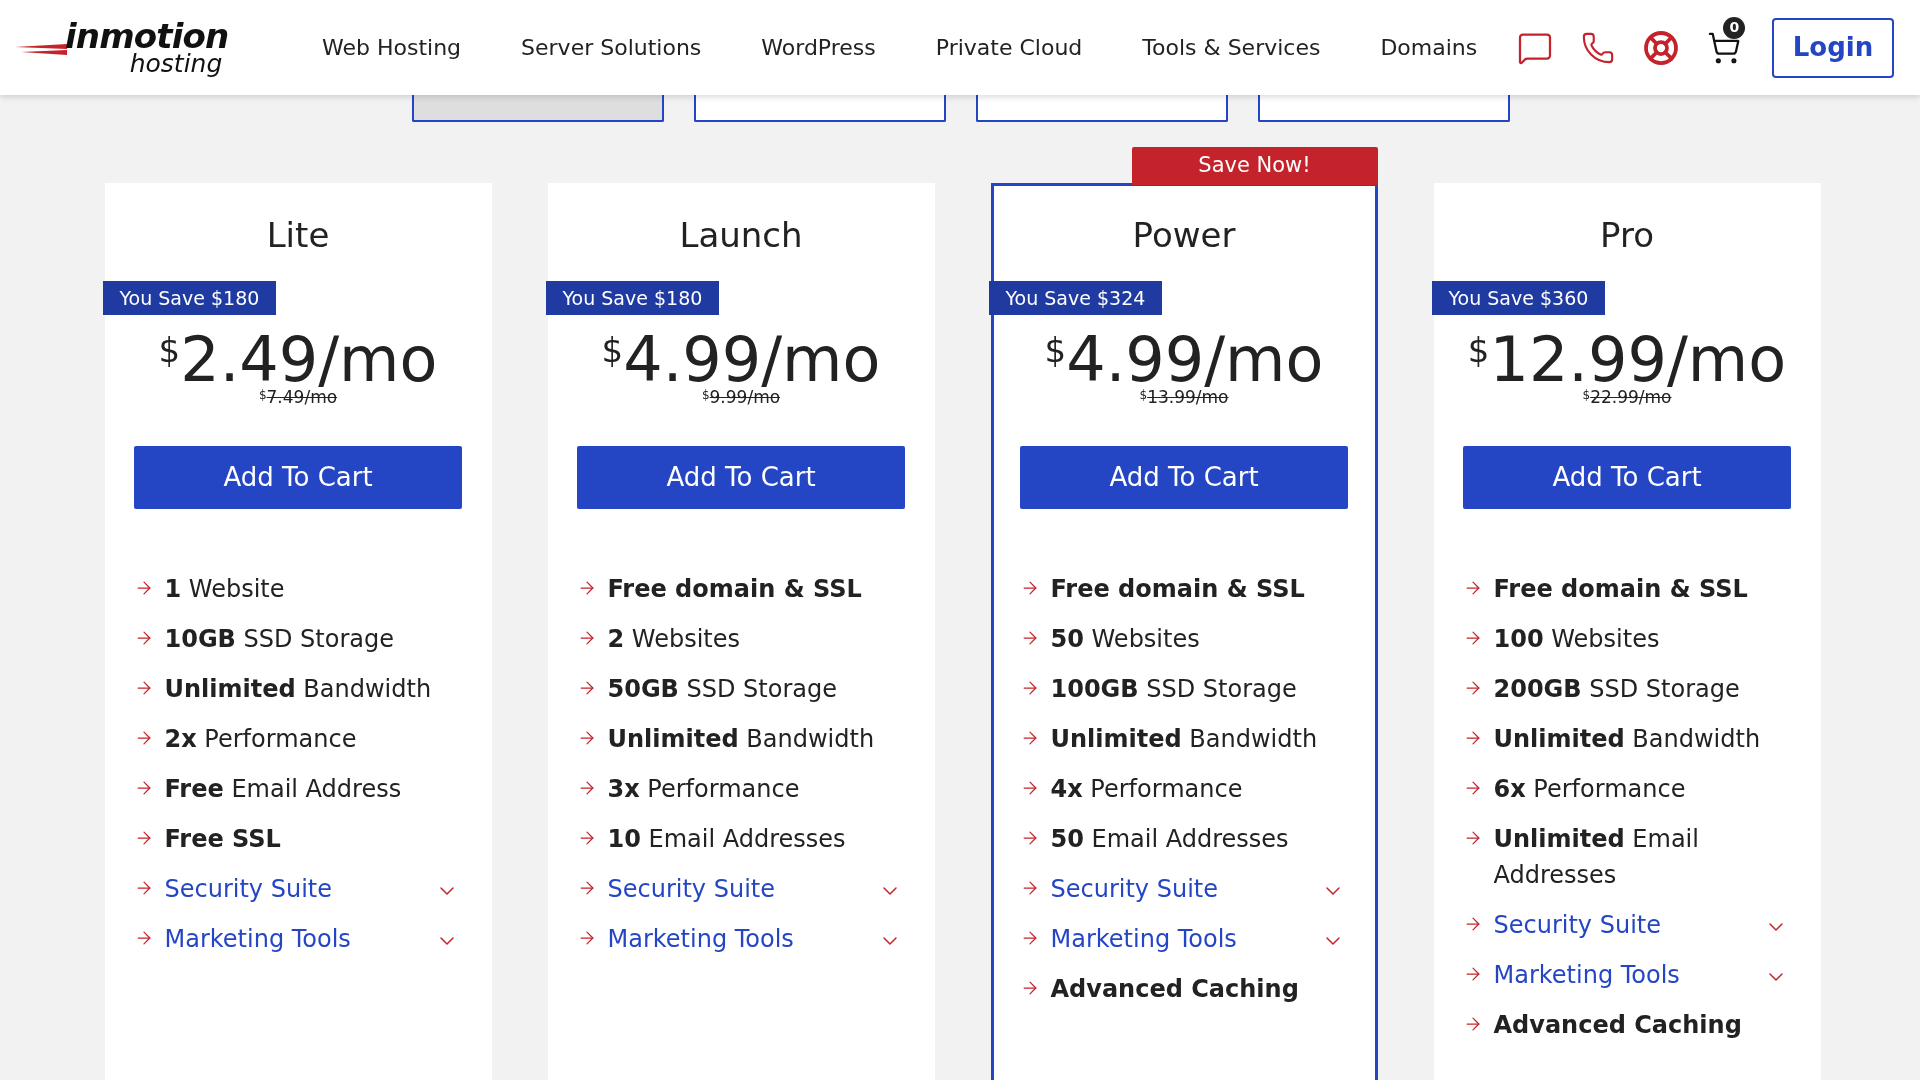 The height and width of the screenshot is (1080, 1920). I want to click on feature-text: Unlimited Email Addresses, so click(1596, 857).